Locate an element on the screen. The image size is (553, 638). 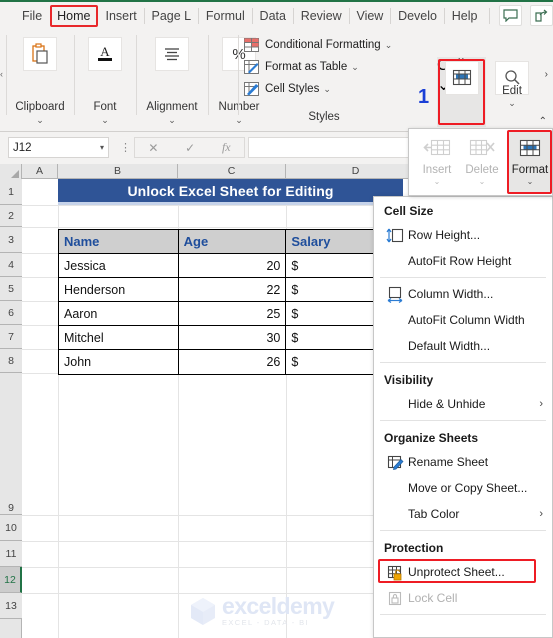
table-row: Aaron 25 $1,50 is located at coordinates (242, 314).